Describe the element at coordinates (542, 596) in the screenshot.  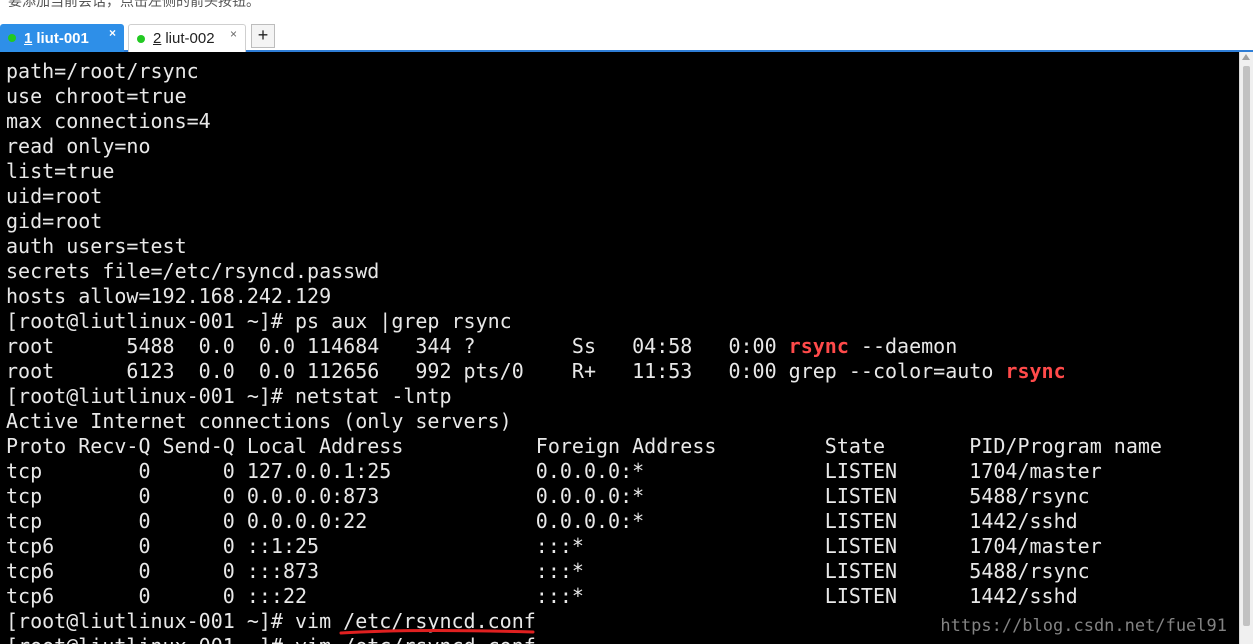
I see `terminal-line: tcp6 0 0 :::22 :::* LISTEN 1442/sshd` at that location.